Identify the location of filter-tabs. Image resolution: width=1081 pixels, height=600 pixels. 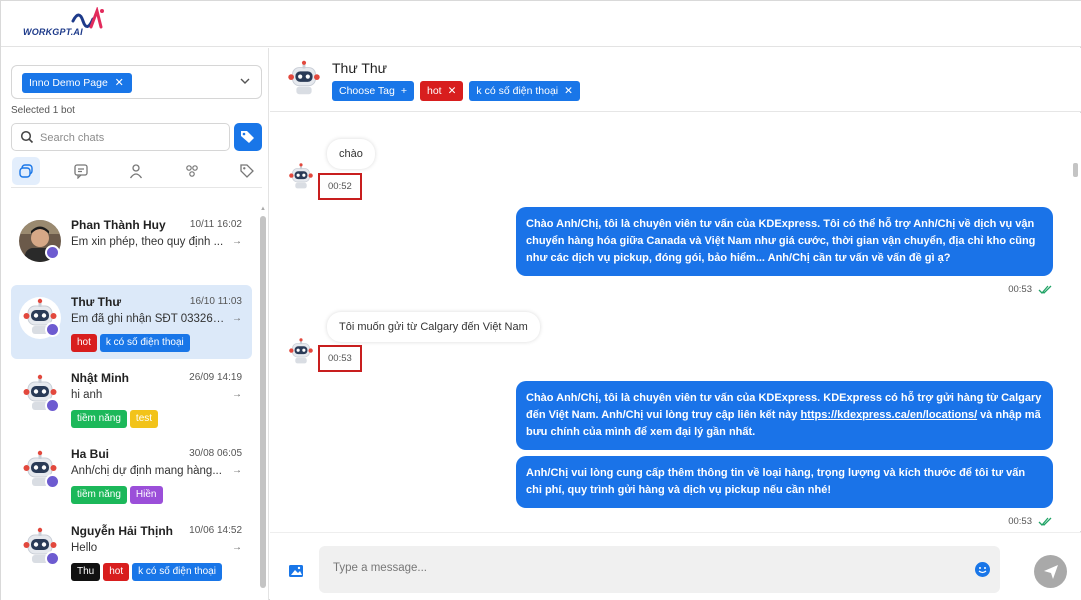
(136, 172).